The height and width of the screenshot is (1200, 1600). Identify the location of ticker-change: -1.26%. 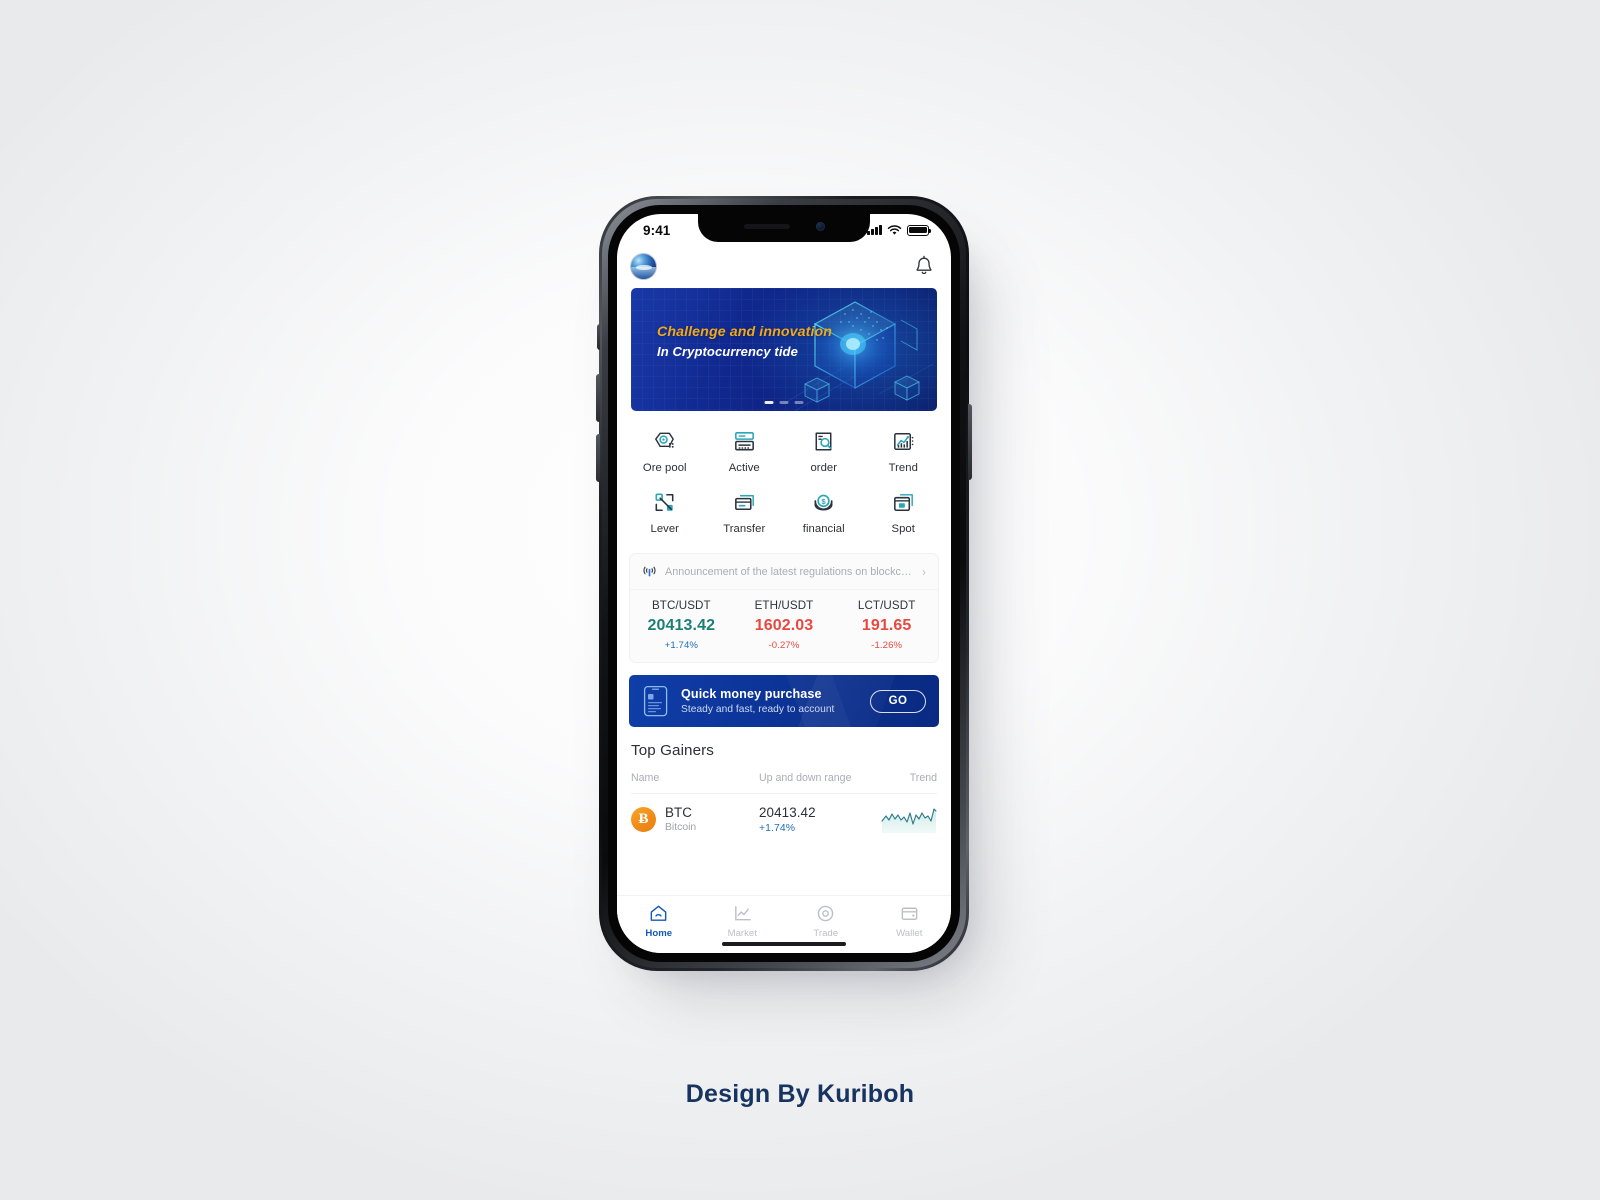
(887, 645).